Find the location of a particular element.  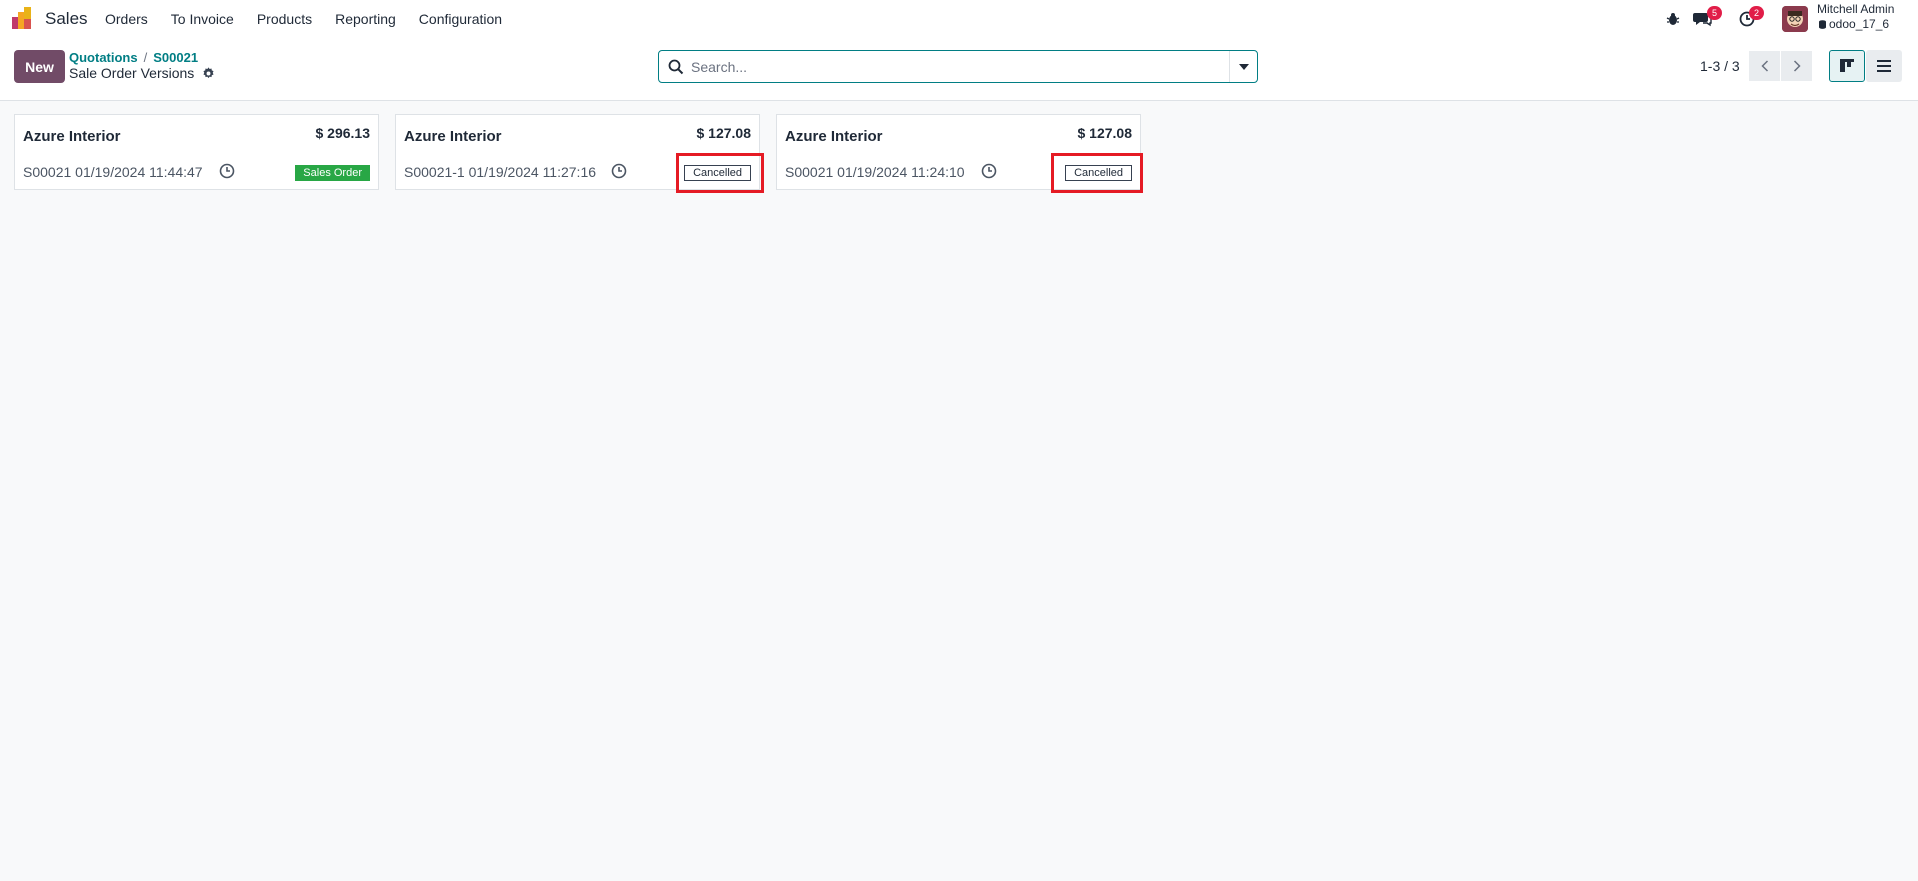

pager-value: 1-3 / 3 is located at coordinates (1720, 66).